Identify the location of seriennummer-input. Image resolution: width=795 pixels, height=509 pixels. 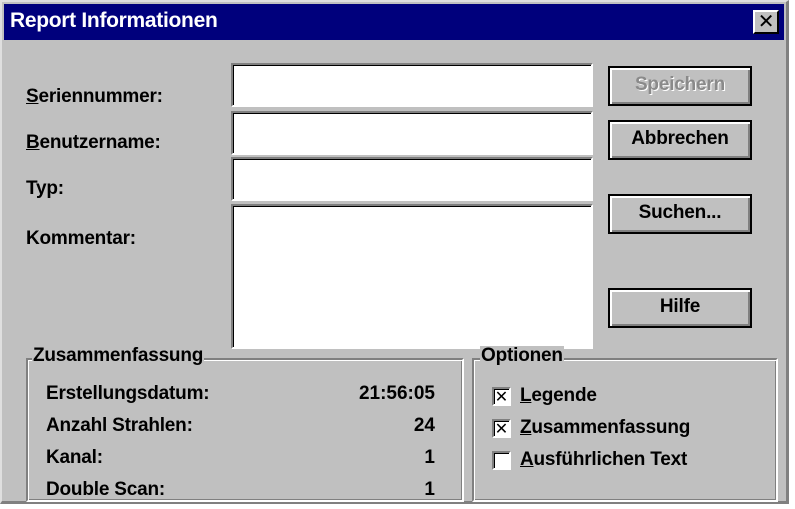
(412, 85).